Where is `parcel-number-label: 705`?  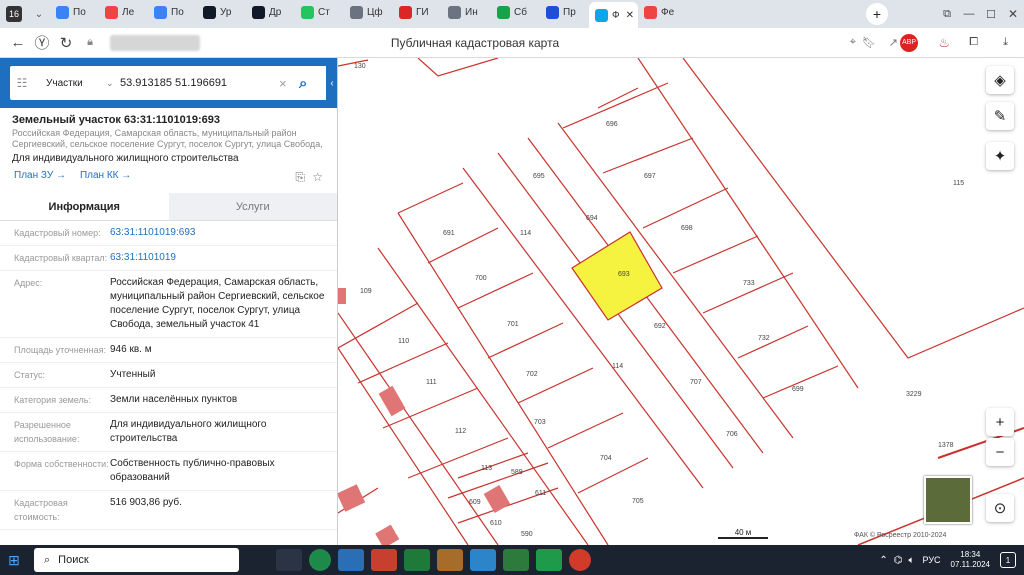 parcel-number-label: 705 is located at coordinates (638, 501).